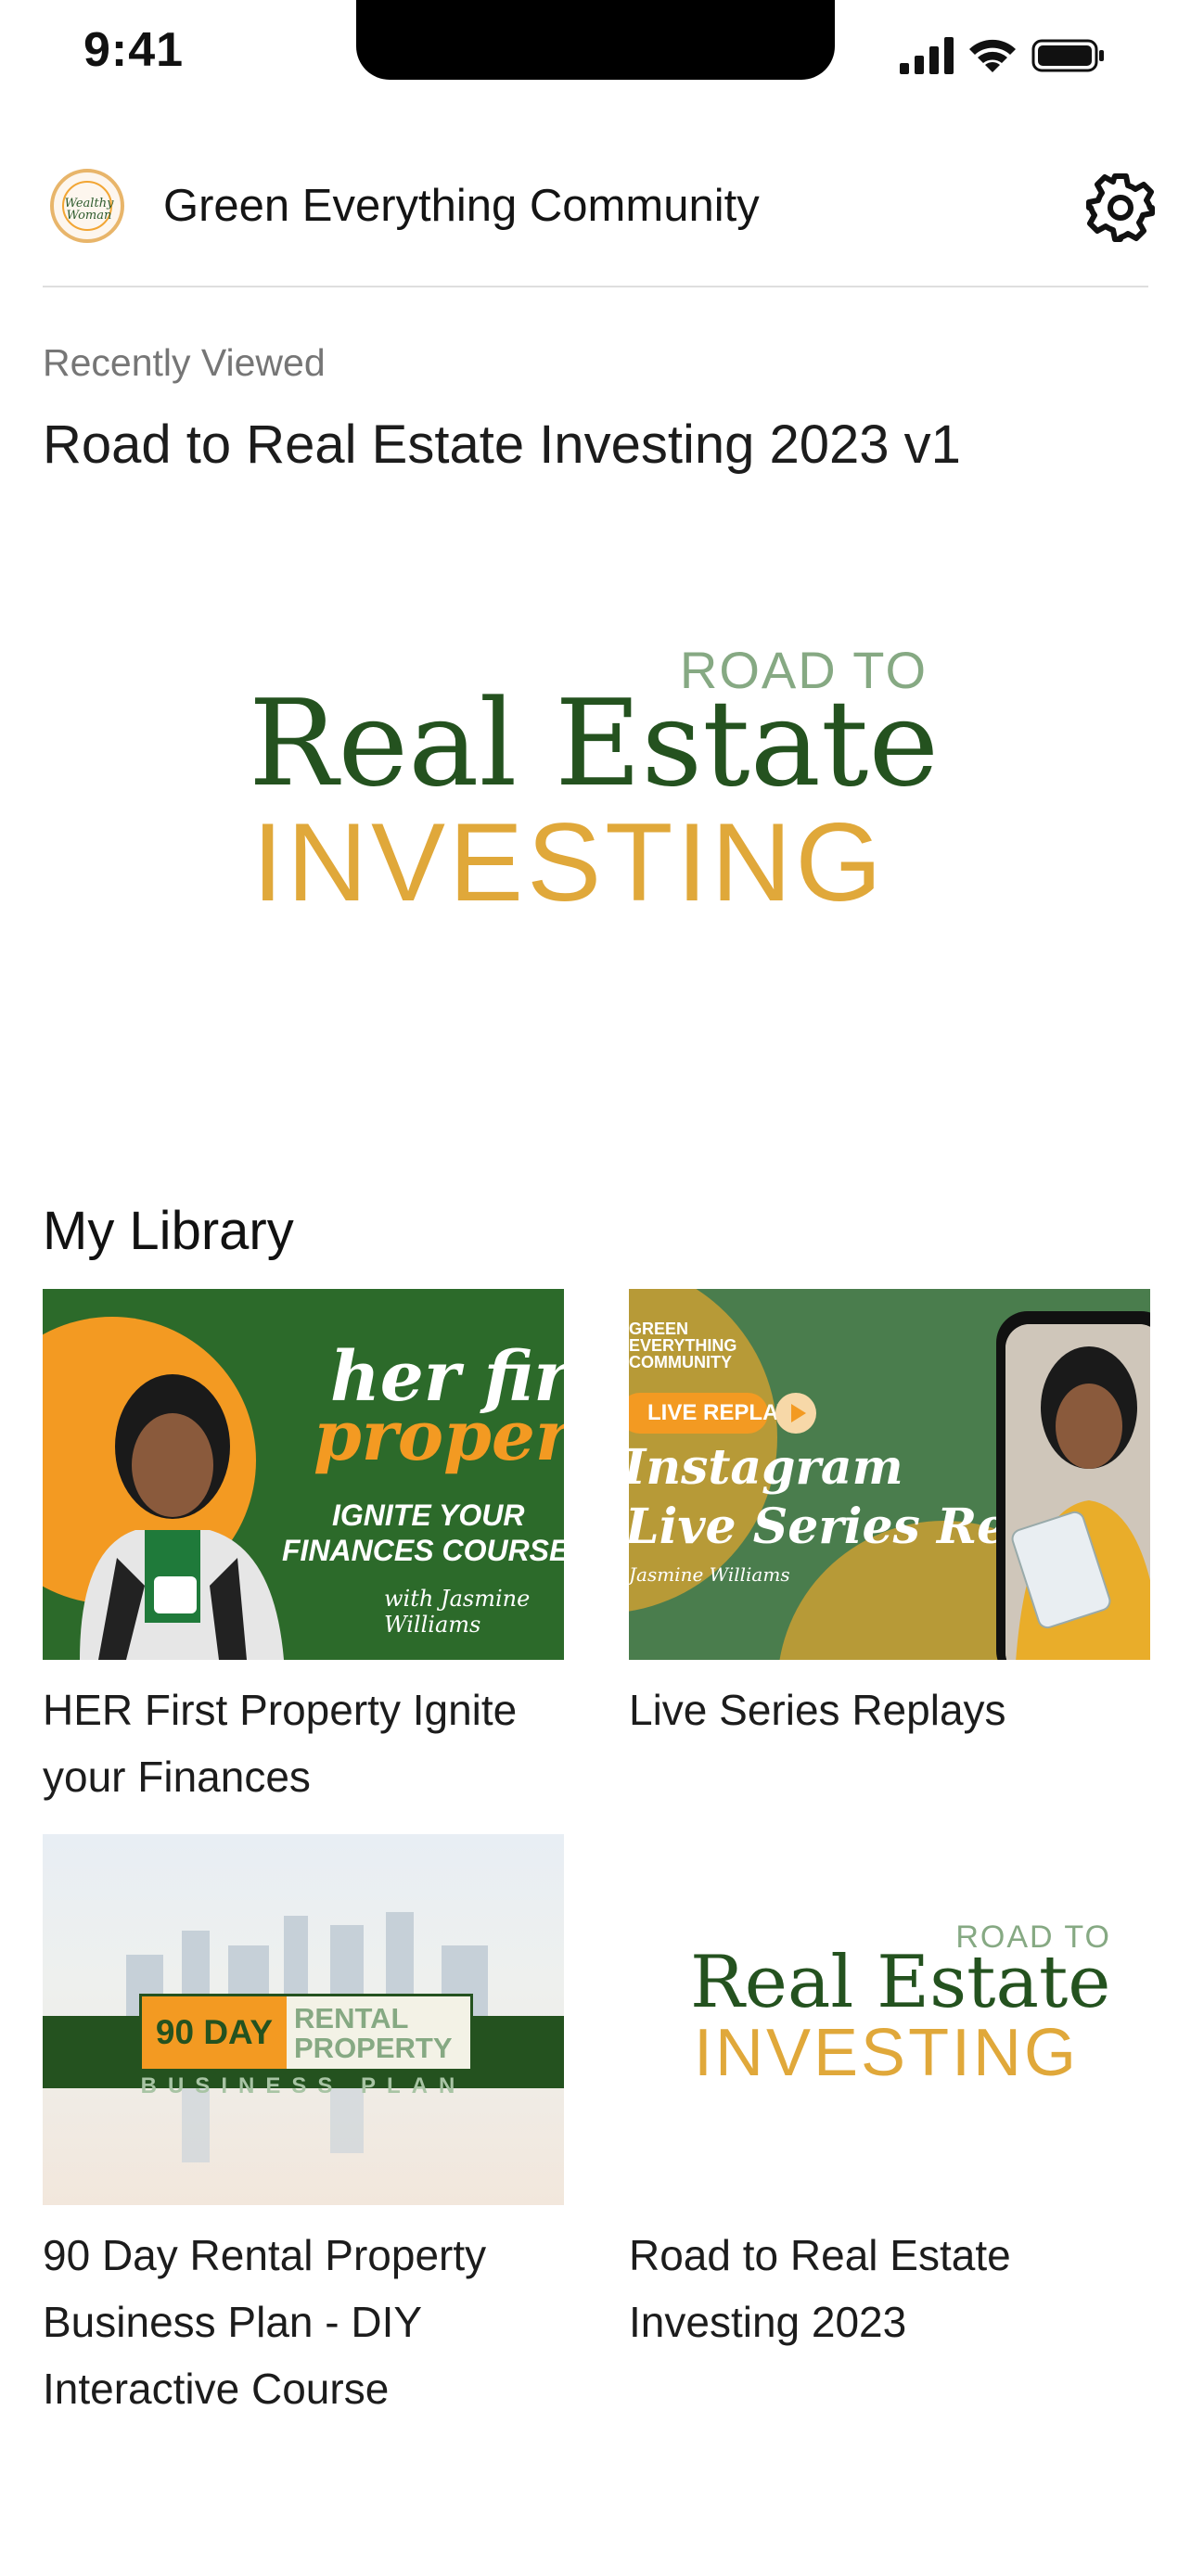 The width and height of the screenshot is (1191, 2576). What do you see at coordinates (423, 1551) in the screenshot?
I see `thumb-text-finances: FINANCES COURSE` at bounding box center [423, 1551].